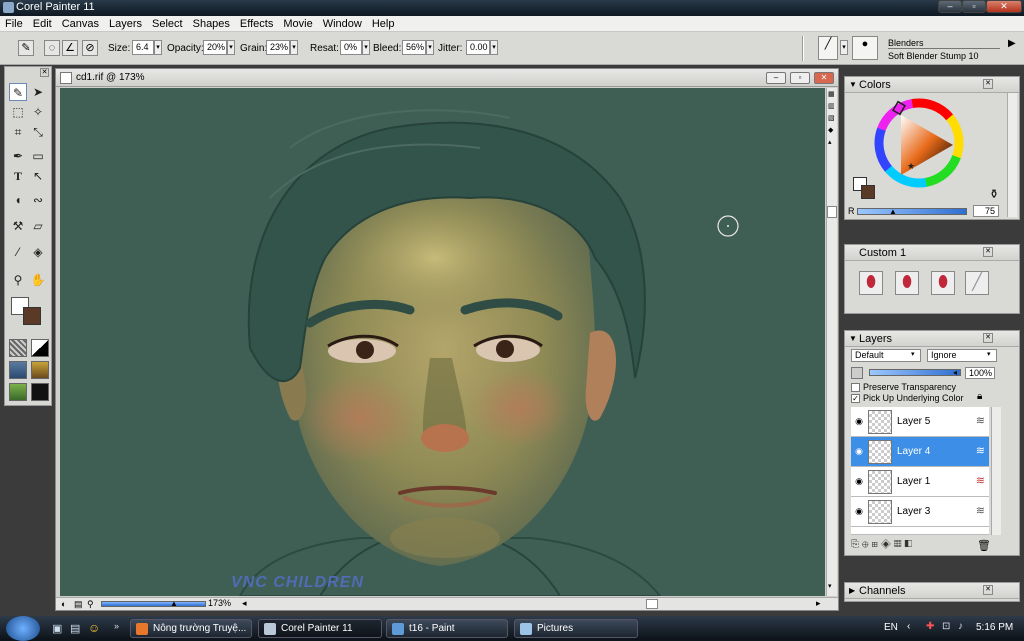 The width and height of the screenshot is (1024, 641). I want to click on custom-brush-2-icon: ⬮, so click(907, 283).